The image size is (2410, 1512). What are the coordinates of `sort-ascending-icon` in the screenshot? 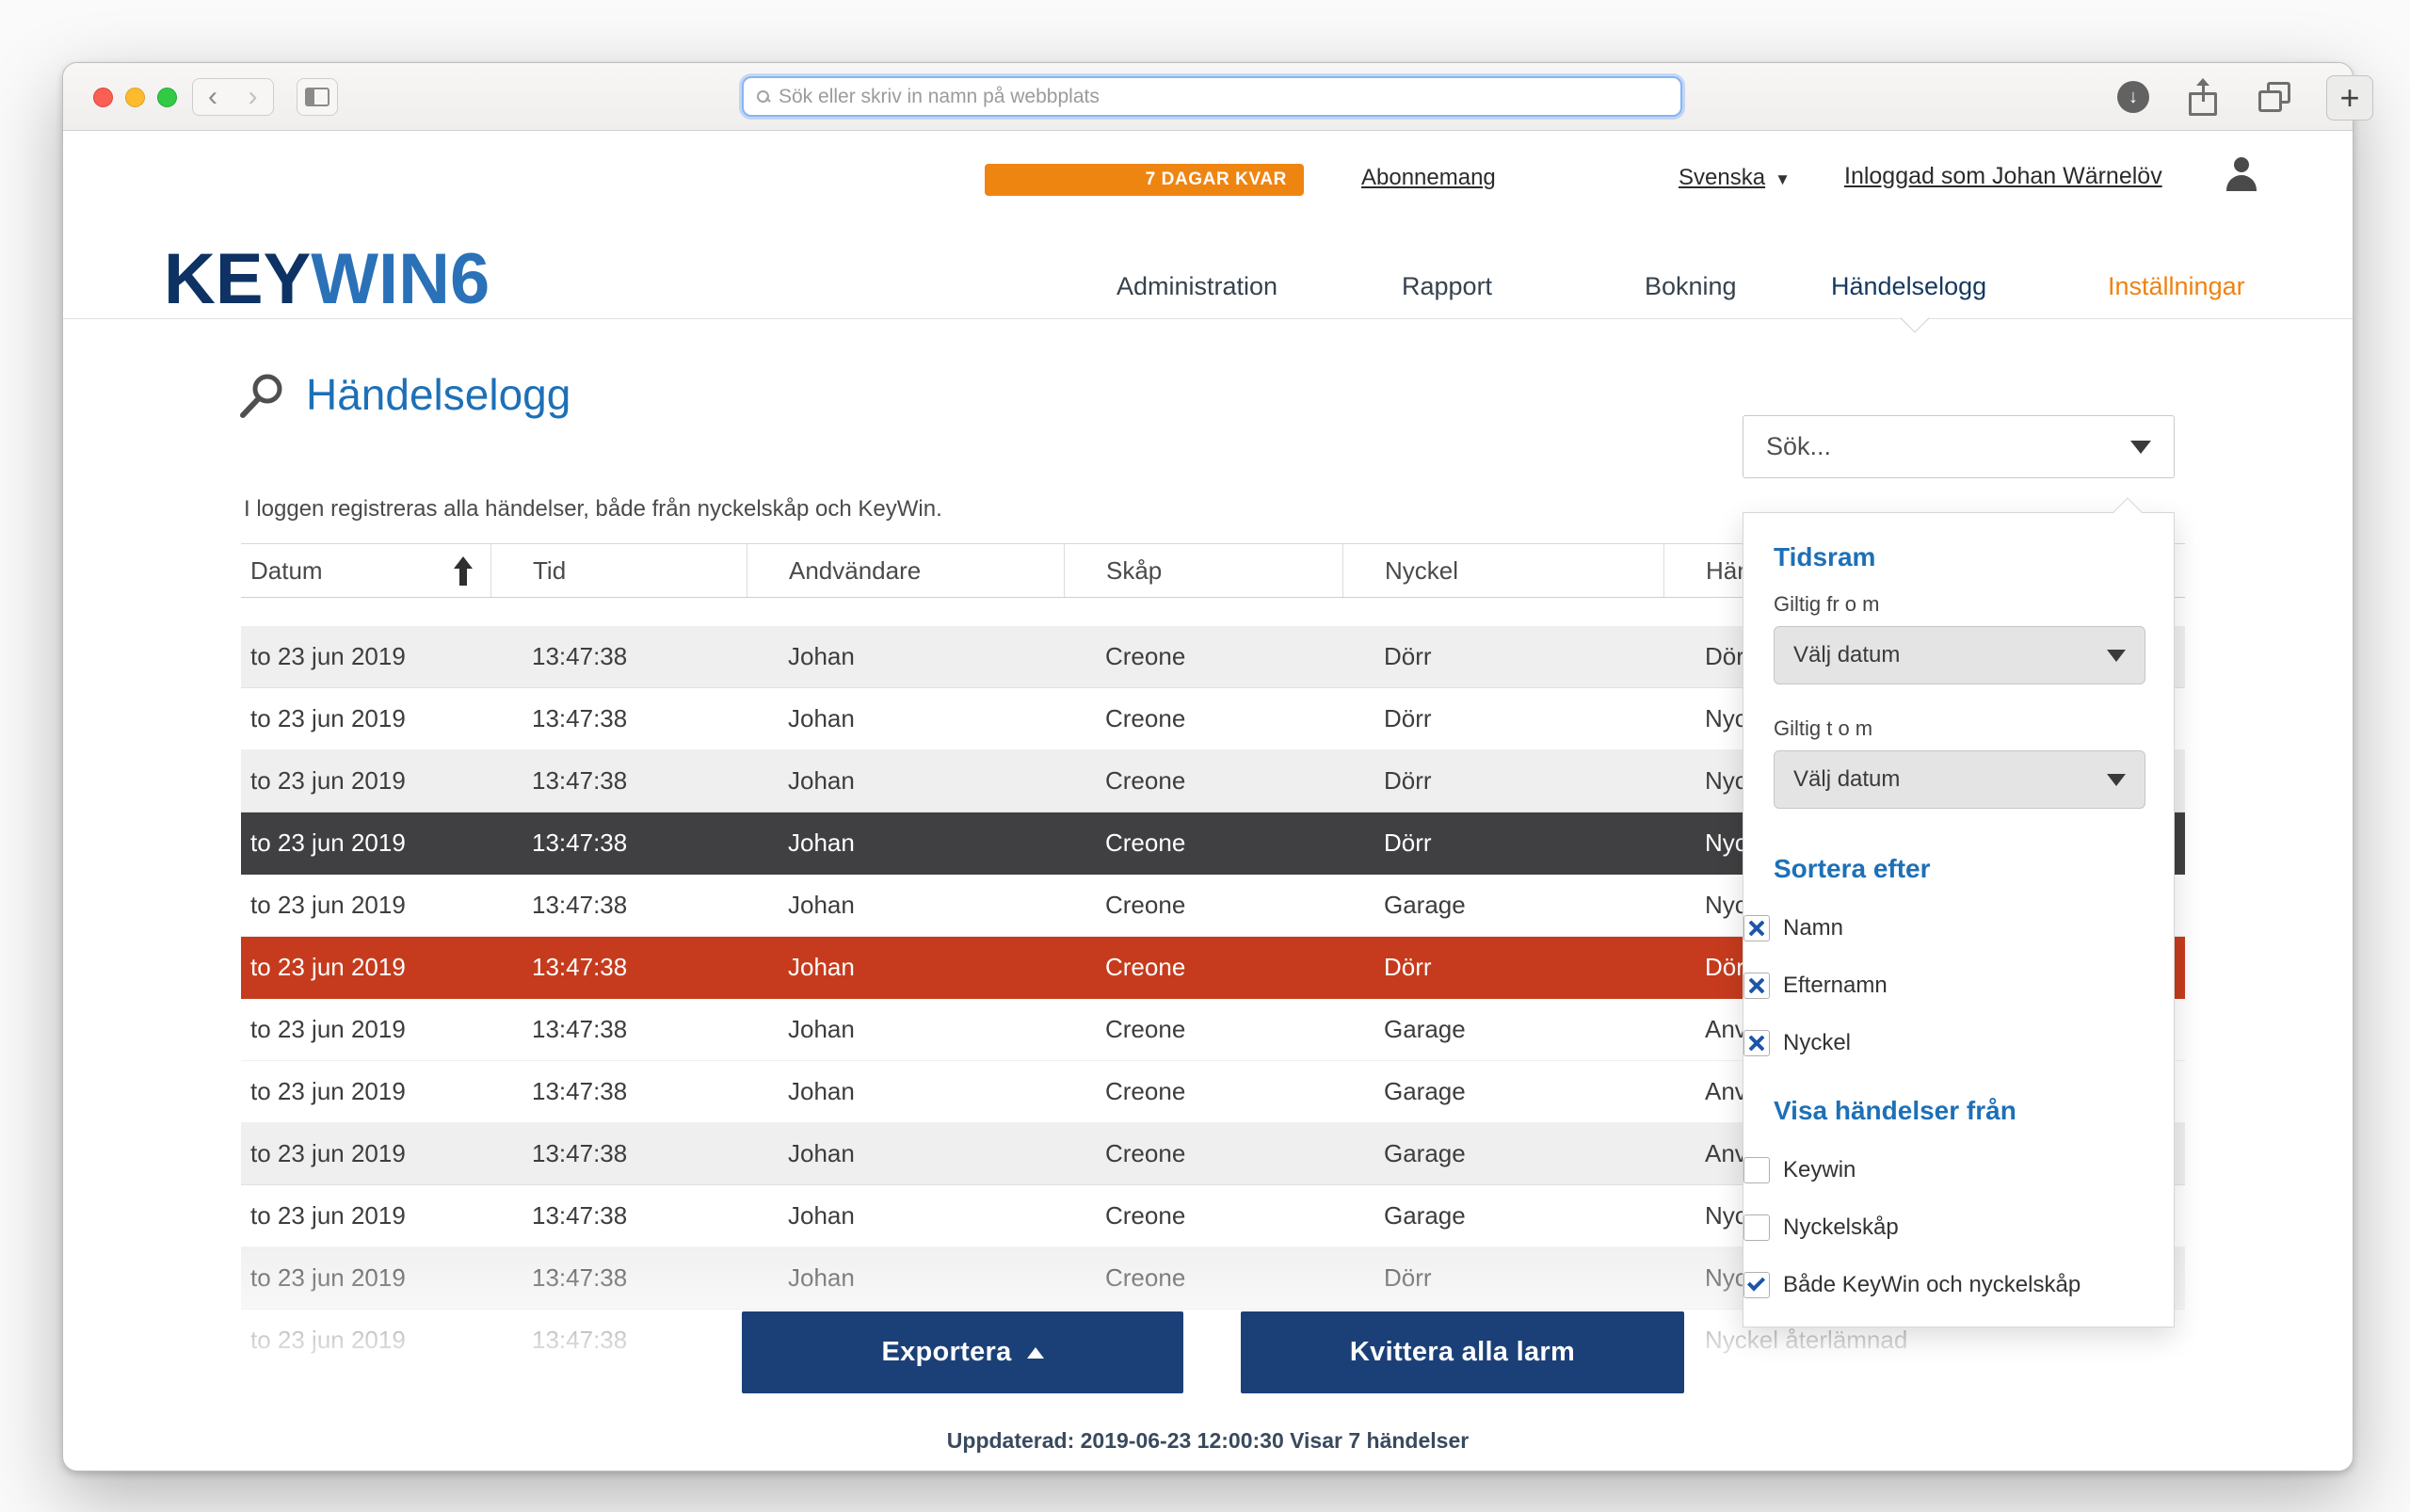 It's located at (463, 571).